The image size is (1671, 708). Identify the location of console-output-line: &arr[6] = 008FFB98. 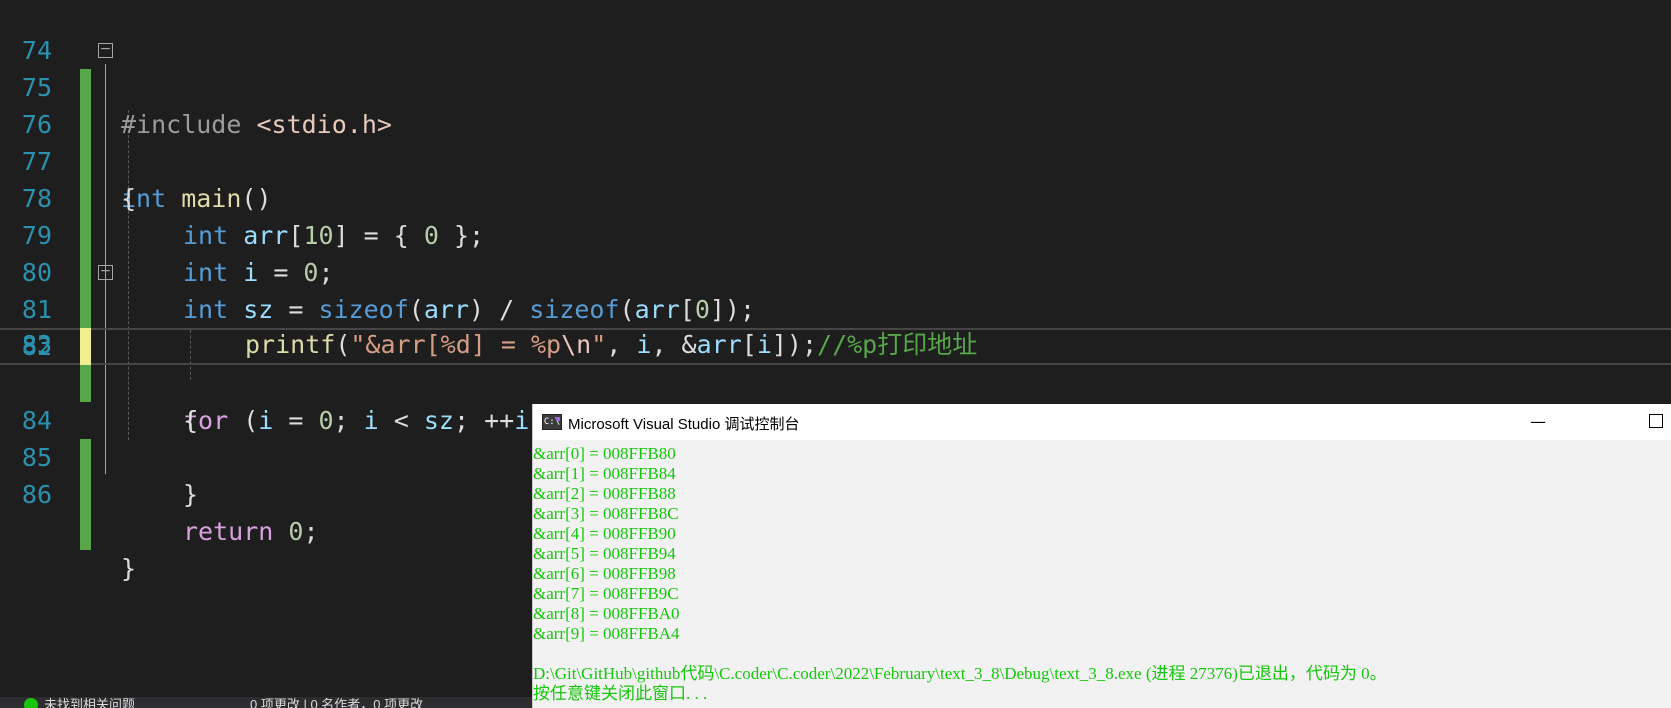
(604, 573).